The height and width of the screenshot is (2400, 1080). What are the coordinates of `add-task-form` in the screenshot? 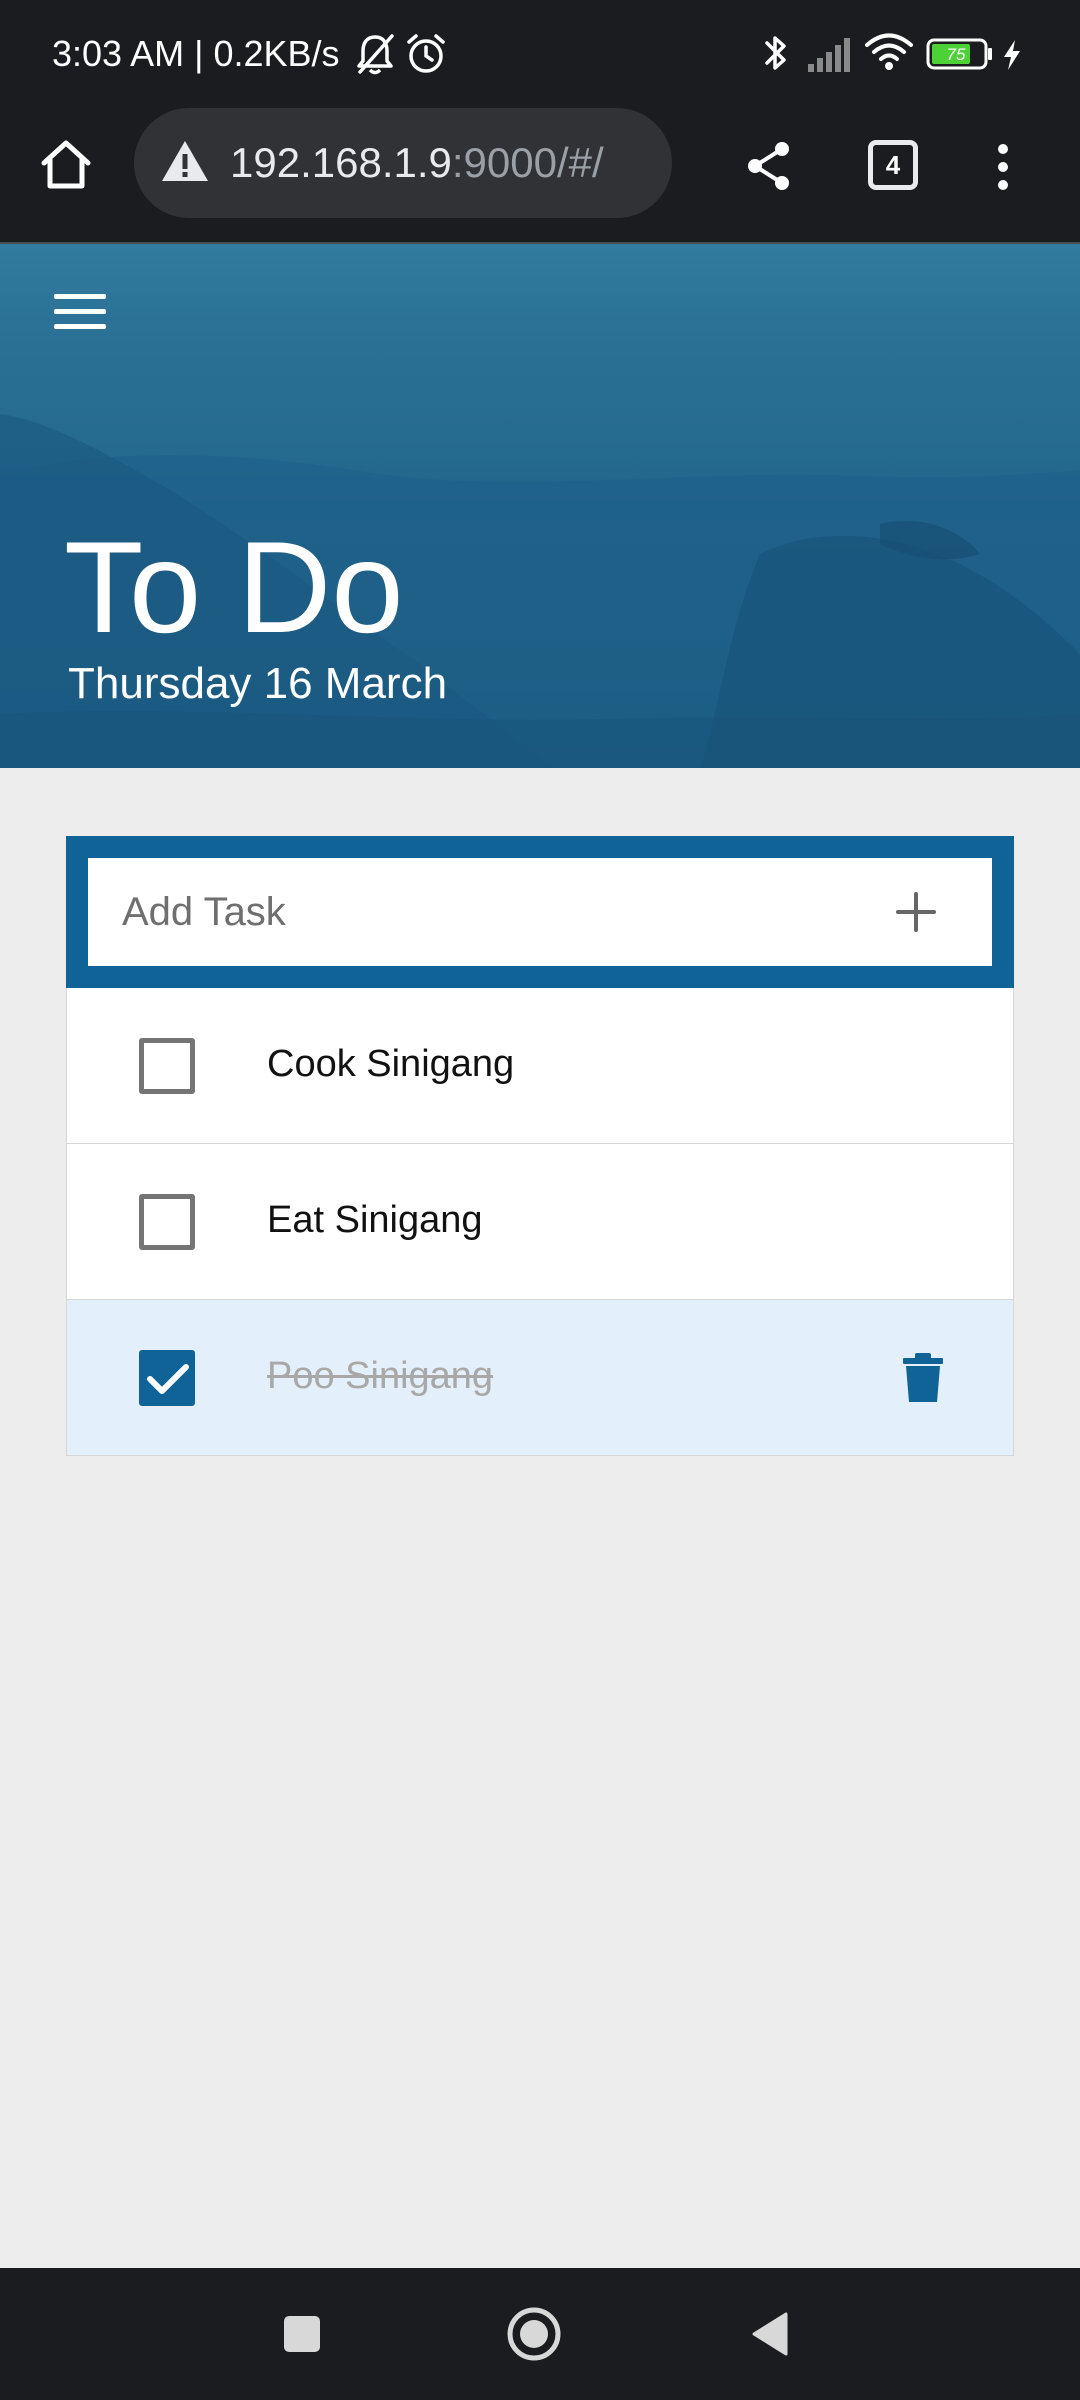 It's located at (540, 912).